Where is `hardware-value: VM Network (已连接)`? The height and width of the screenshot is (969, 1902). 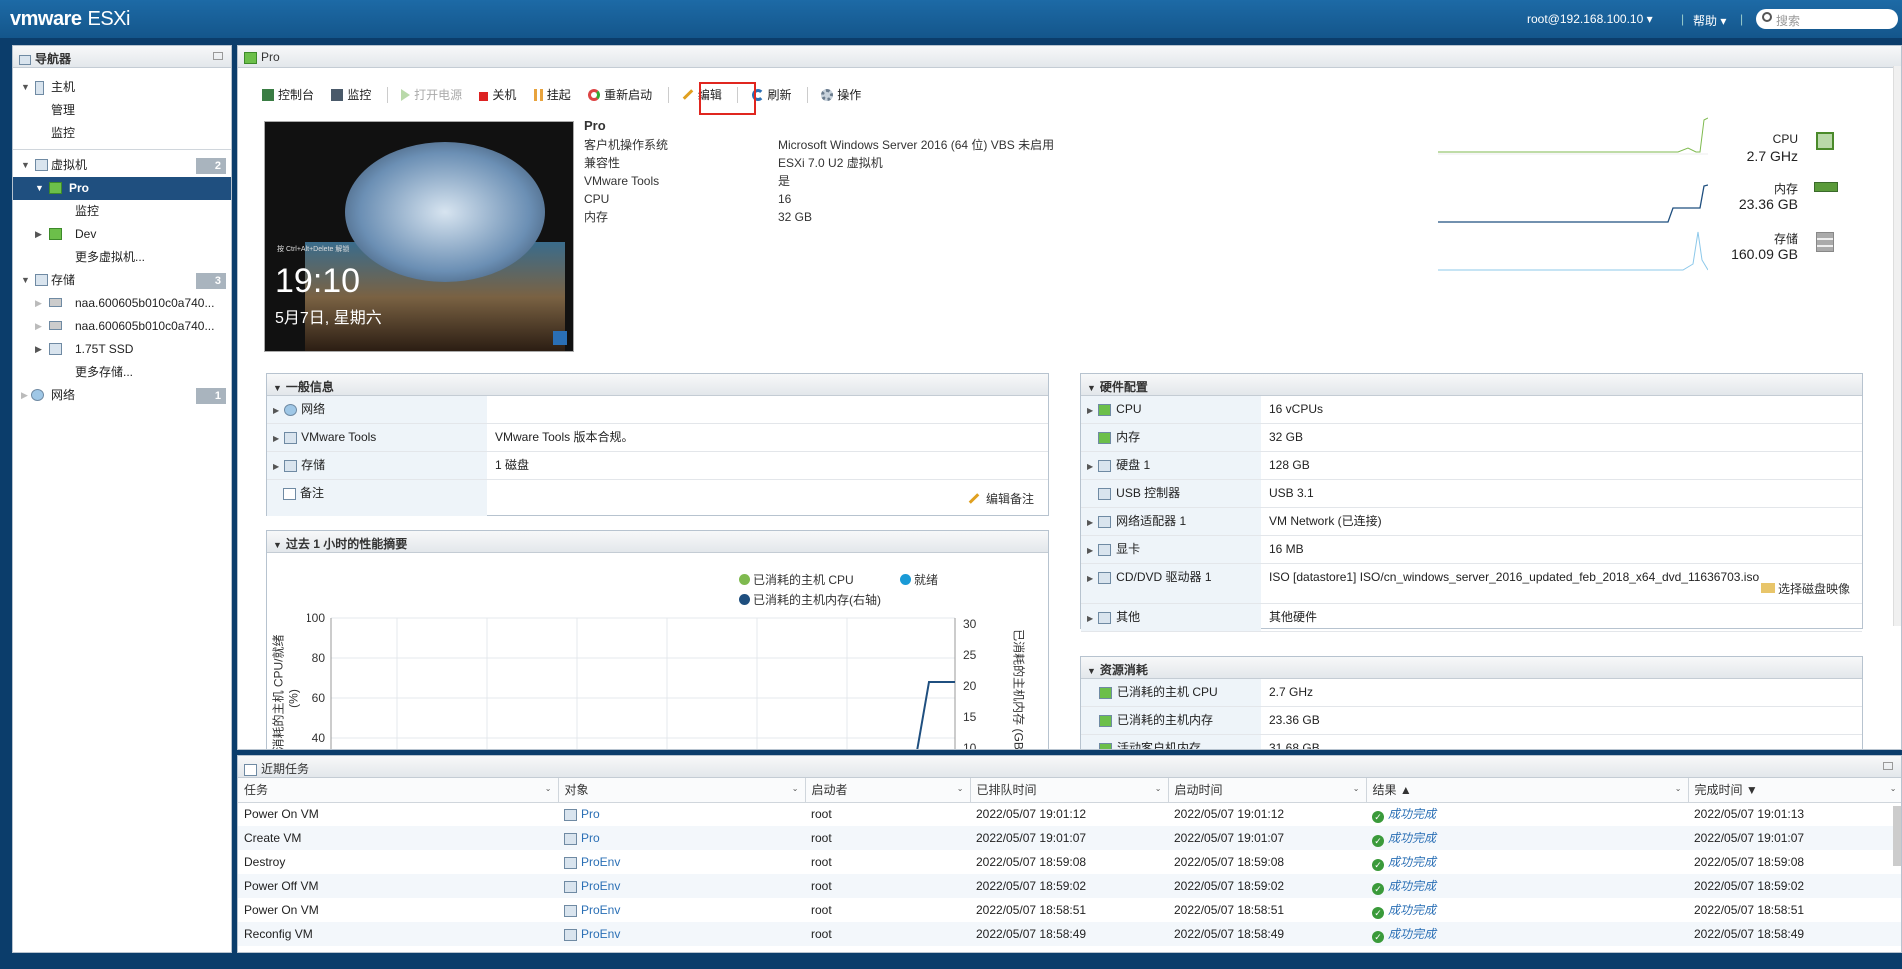
hardware-value: VM Network (已连接) is located at coordinates (1322, 521).